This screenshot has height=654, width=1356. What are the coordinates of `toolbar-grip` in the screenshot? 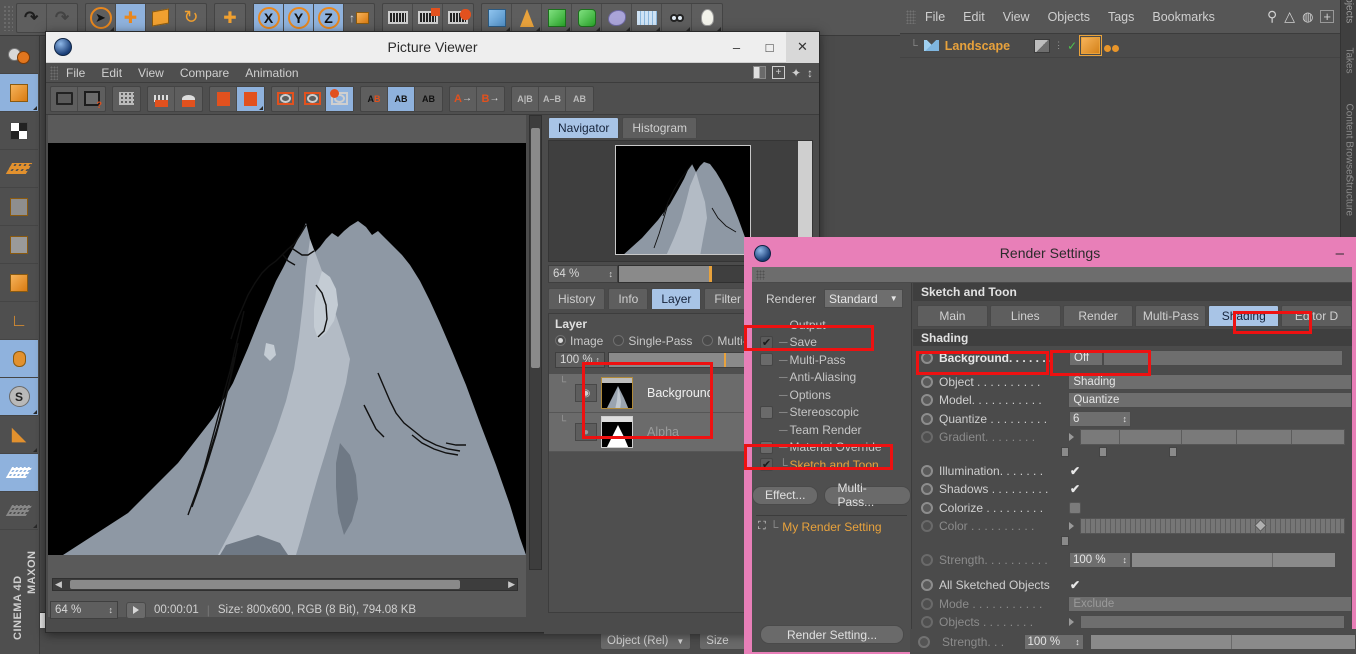 It's located at (8, 17).